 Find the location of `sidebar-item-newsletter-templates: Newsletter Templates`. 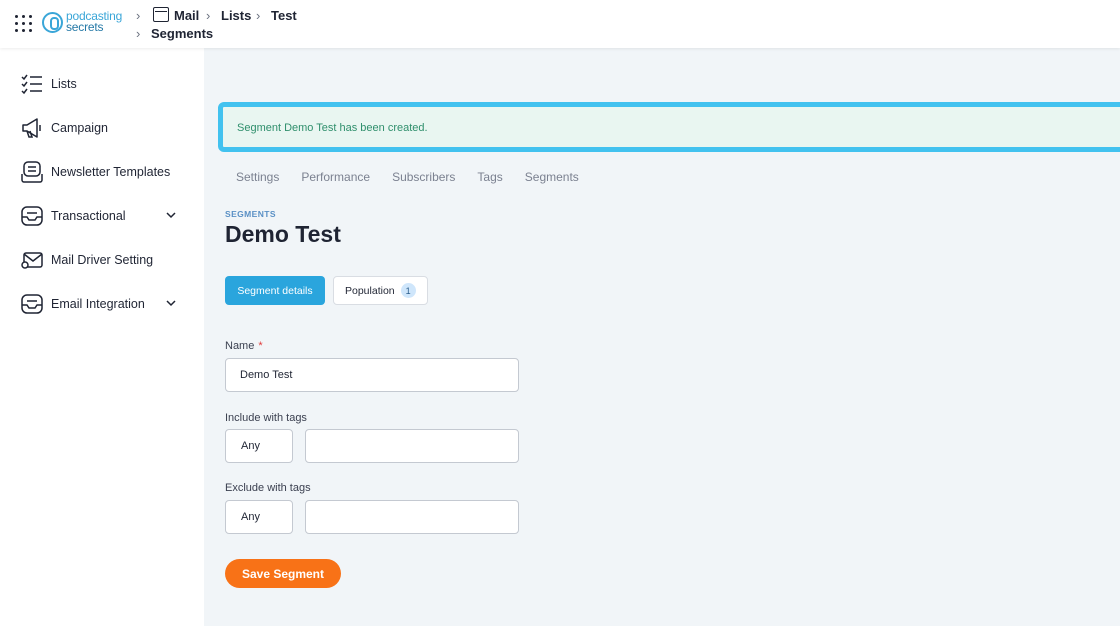

sidebar-item-newsletter-templates: Newsletter Templates is located at coordinates (105, 172).